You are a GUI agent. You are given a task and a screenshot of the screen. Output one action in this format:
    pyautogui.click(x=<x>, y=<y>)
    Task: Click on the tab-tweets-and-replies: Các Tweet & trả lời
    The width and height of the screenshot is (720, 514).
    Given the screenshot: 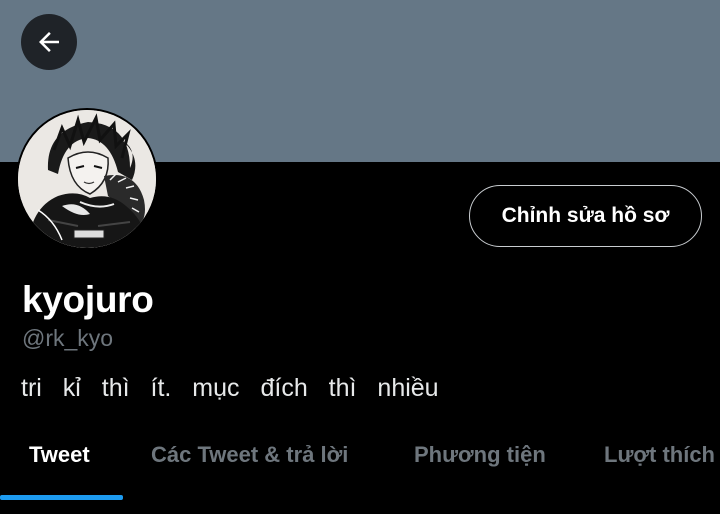 What is the action you would take?
    pyautogui.click(x=249, y=455)
    